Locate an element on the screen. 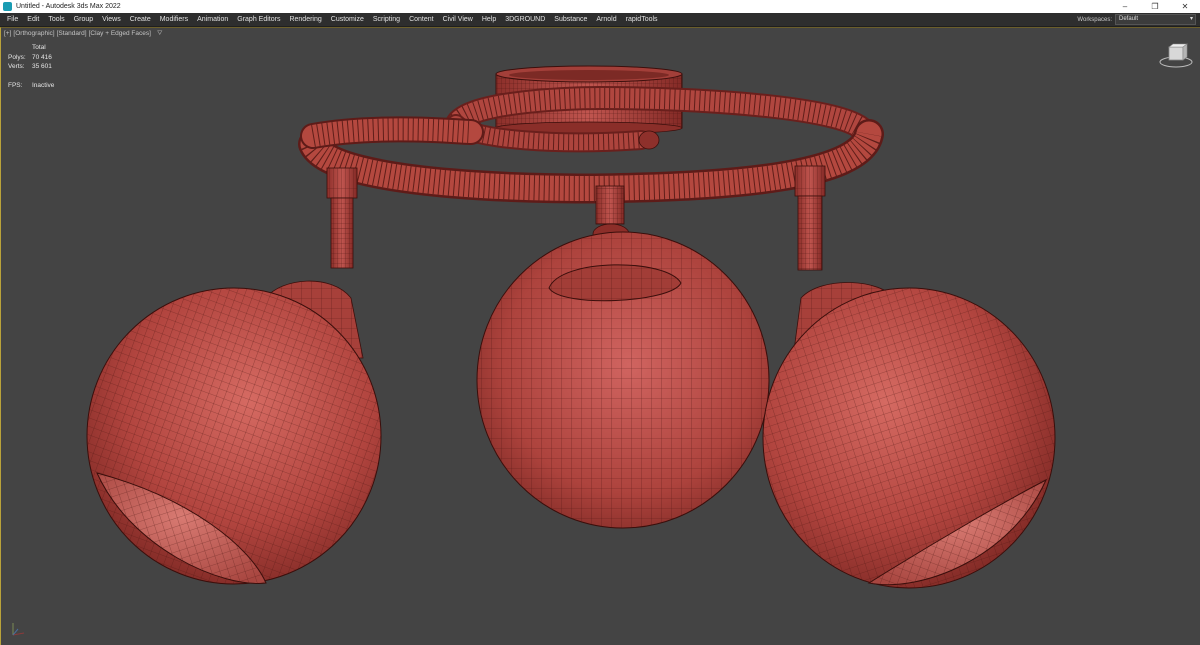  menu-item-views: Views is located at coordinates (111, 19).